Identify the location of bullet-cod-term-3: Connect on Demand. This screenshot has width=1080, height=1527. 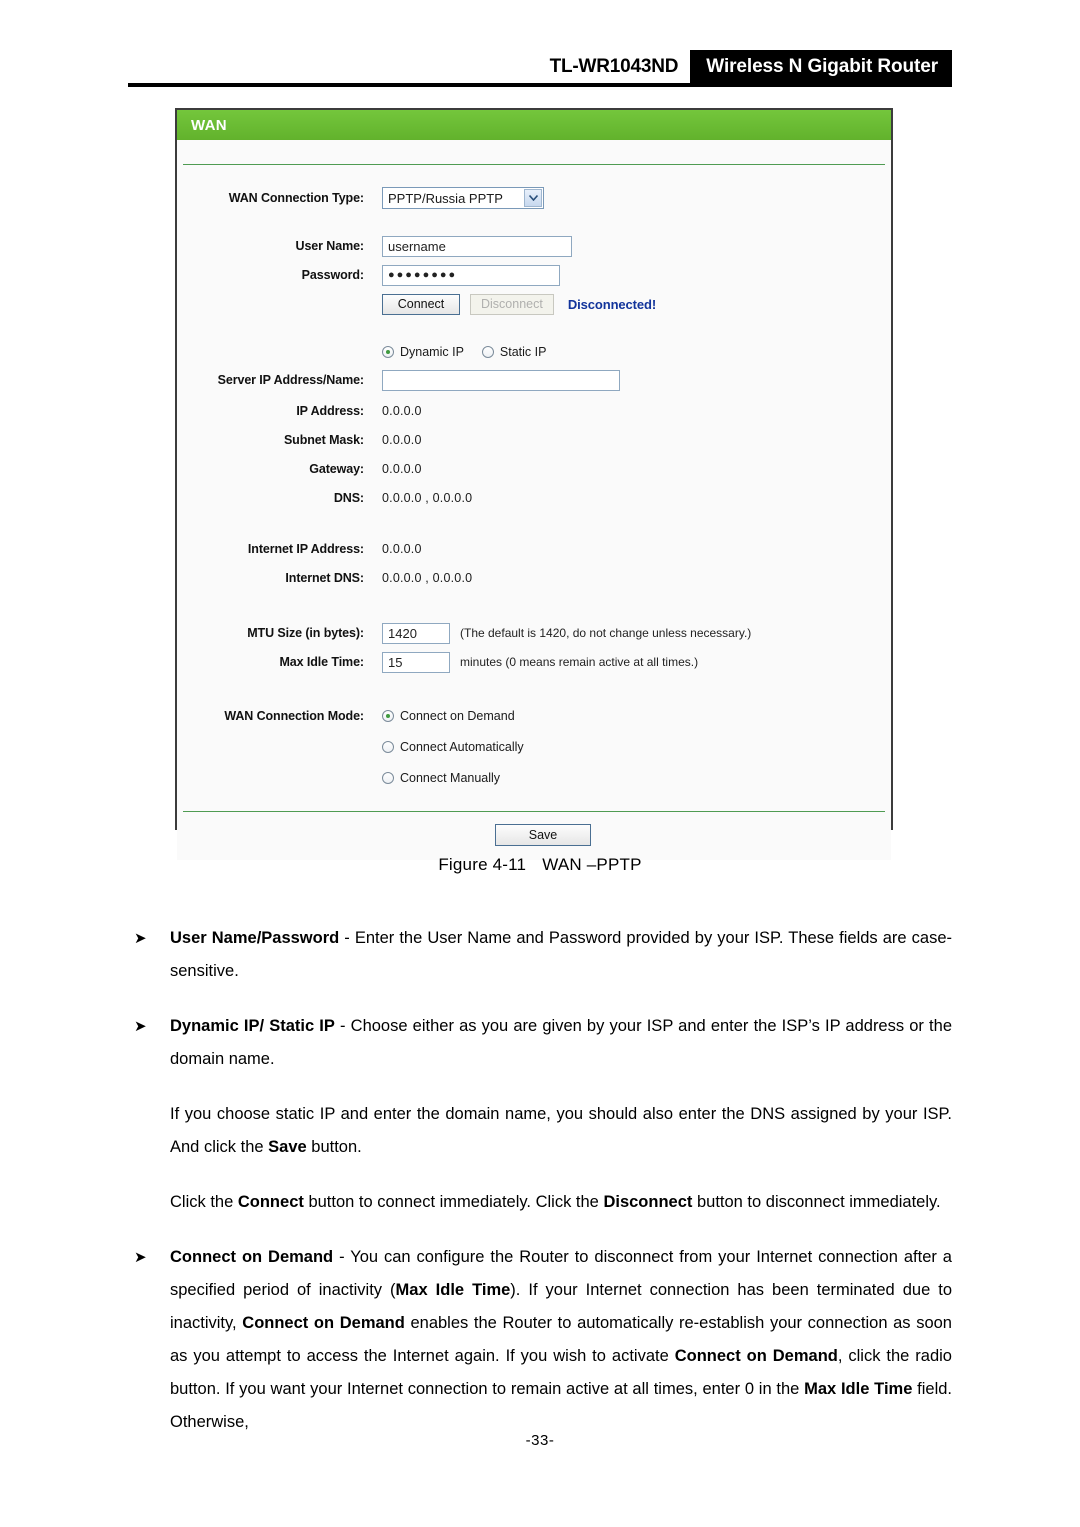
(756, 1356).